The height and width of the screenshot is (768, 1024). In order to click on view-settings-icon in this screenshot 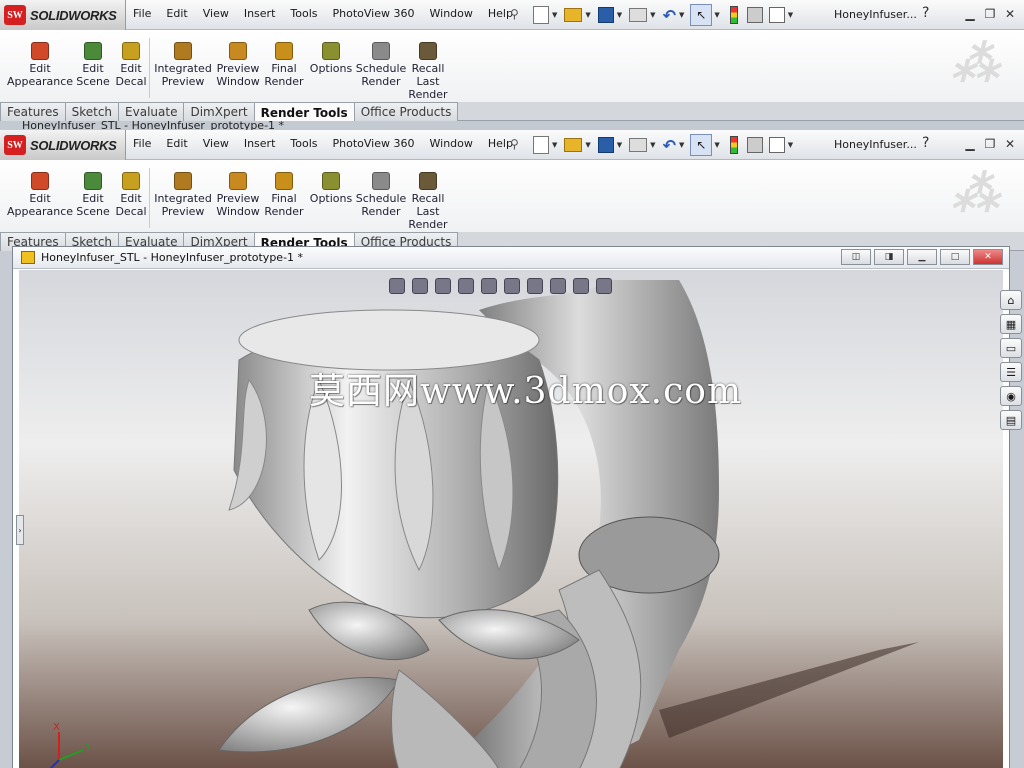, I will do `click(604, 286)`.